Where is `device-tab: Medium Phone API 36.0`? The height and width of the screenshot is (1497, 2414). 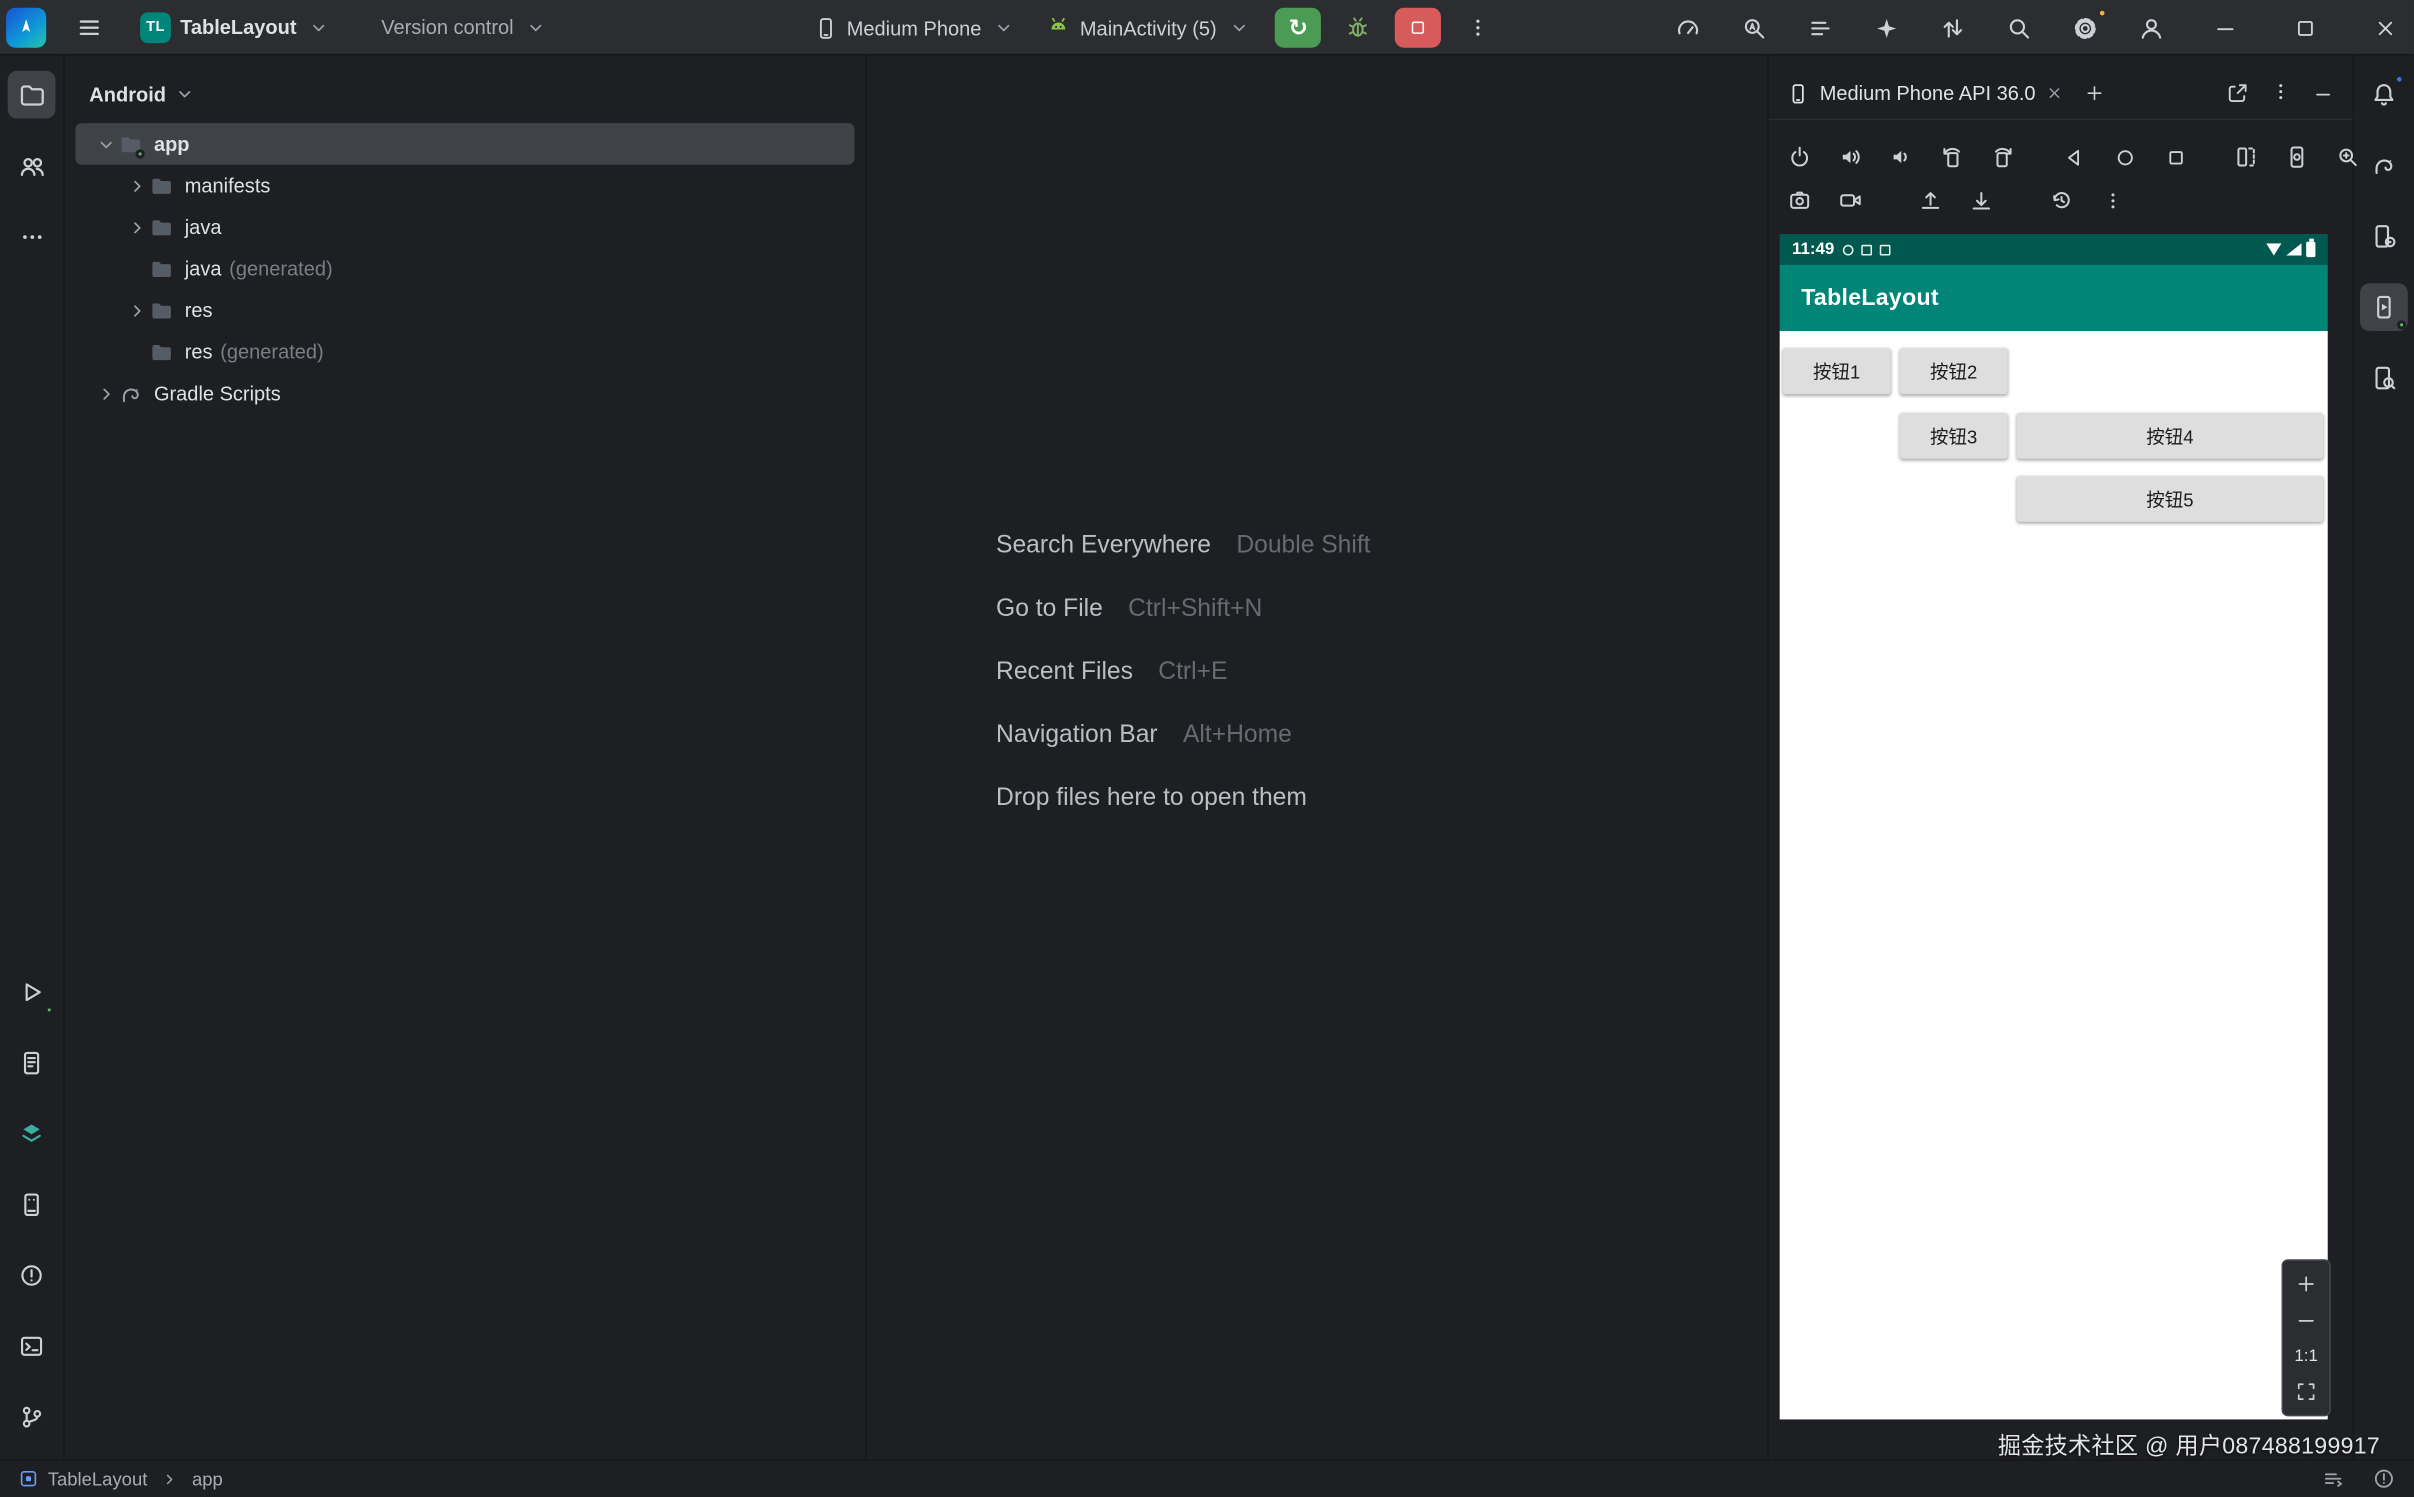 device-tab: Medium Phone API 36.0 is located at coordinates (1925, 93).